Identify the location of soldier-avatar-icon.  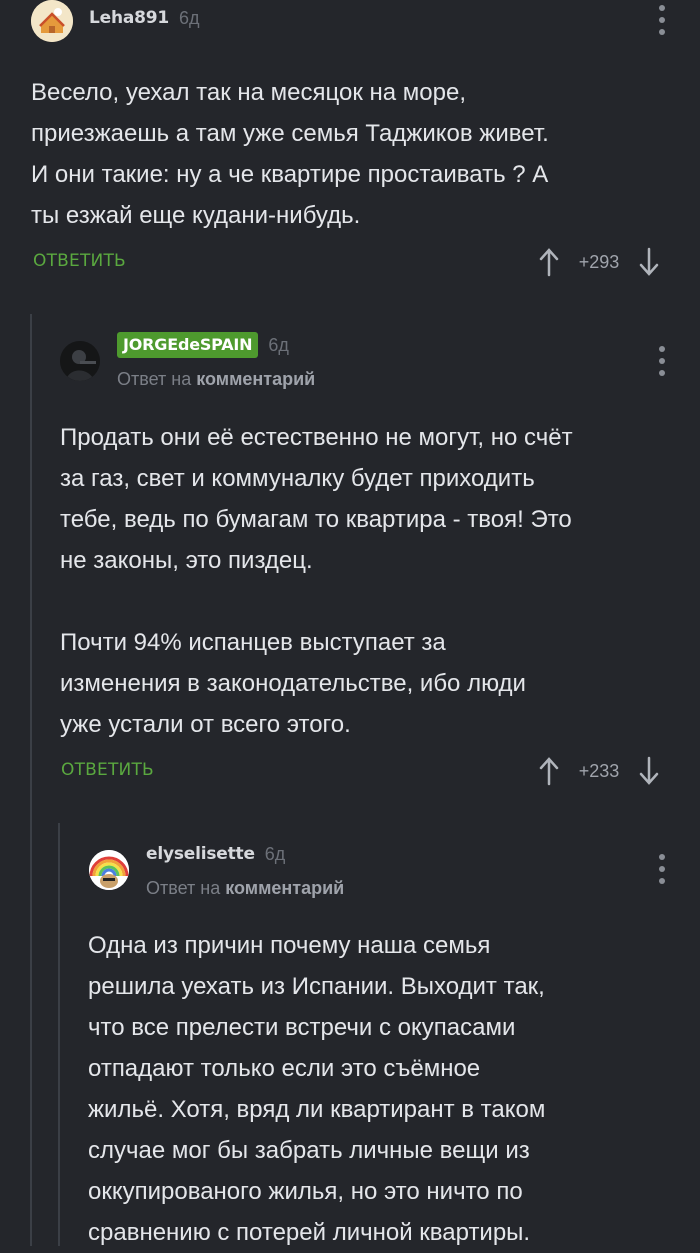
(80, 361).